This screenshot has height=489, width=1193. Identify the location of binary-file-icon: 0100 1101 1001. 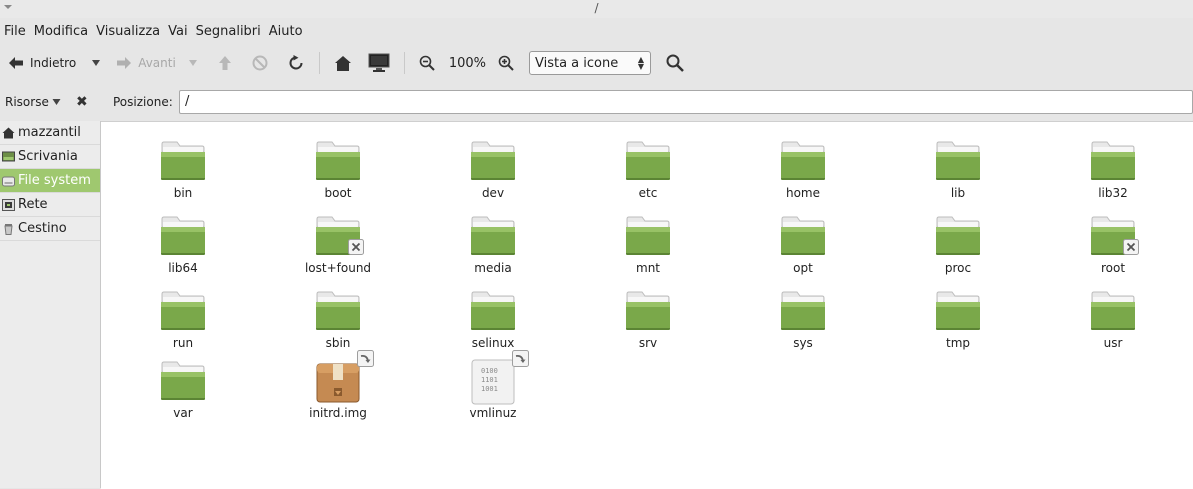
(499, 378).